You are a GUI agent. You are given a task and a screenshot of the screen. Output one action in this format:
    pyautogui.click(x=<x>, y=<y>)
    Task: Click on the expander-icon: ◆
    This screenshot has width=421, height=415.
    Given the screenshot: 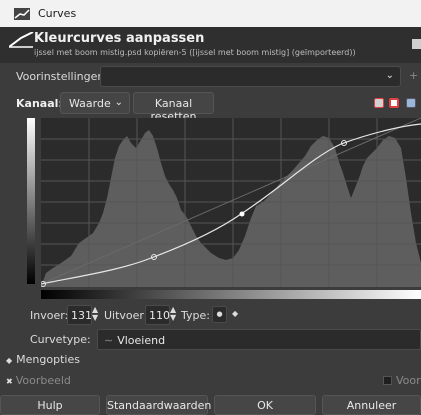 What is the action you would take?
    pyautogui.click(x=9, y=360)
    